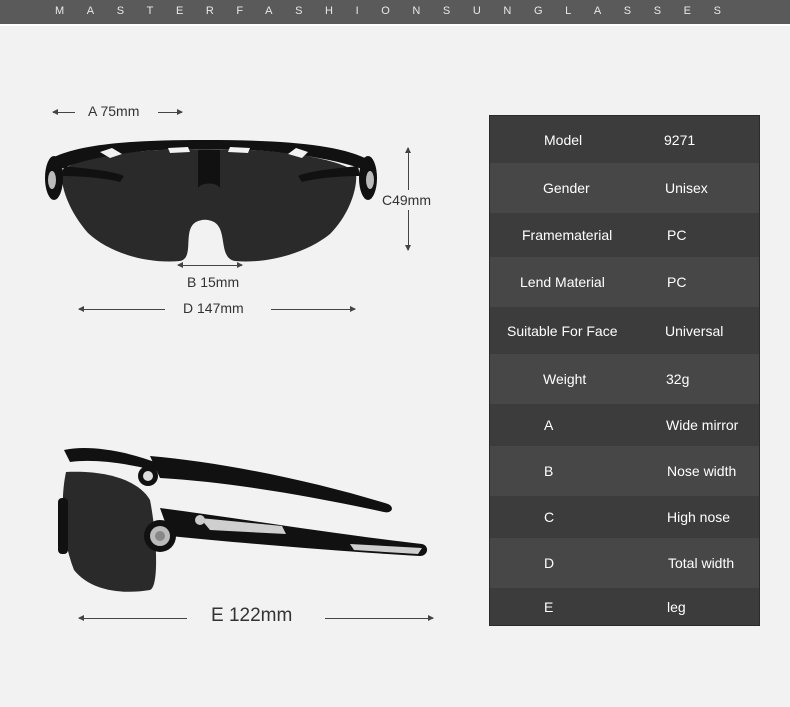  What do you see at coordinates (563, 139) in the screenshot?
I see `spec-key: Model` at bounding box center [563, 139].